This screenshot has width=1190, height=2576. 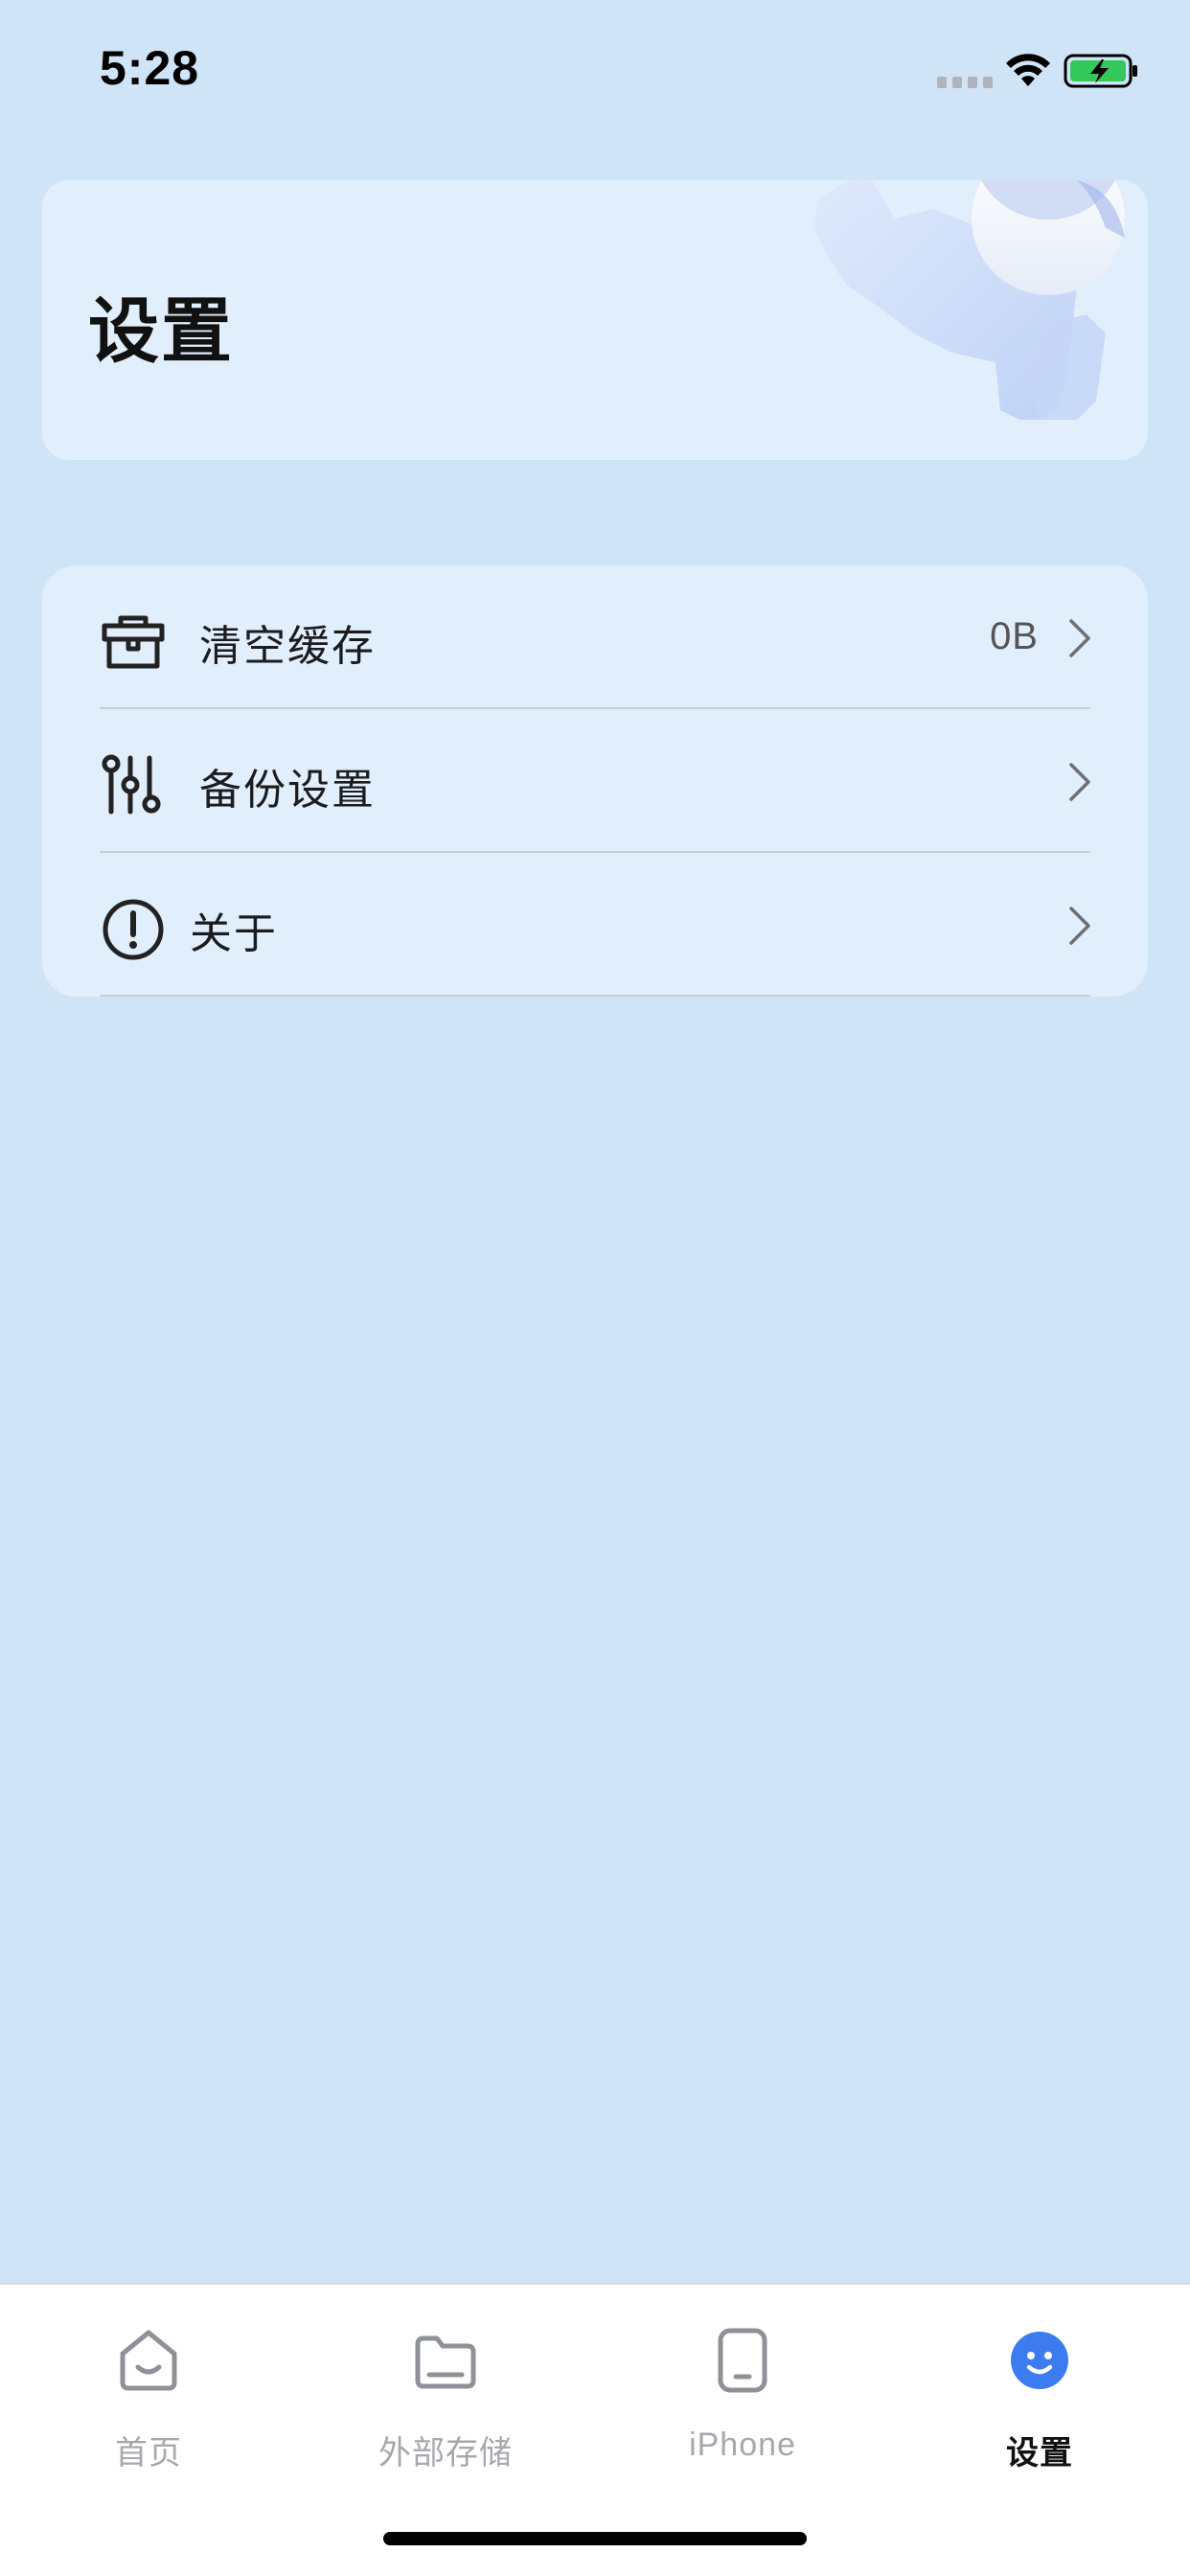 I want to click on about-label: 关于, so click(x=234, y=933).